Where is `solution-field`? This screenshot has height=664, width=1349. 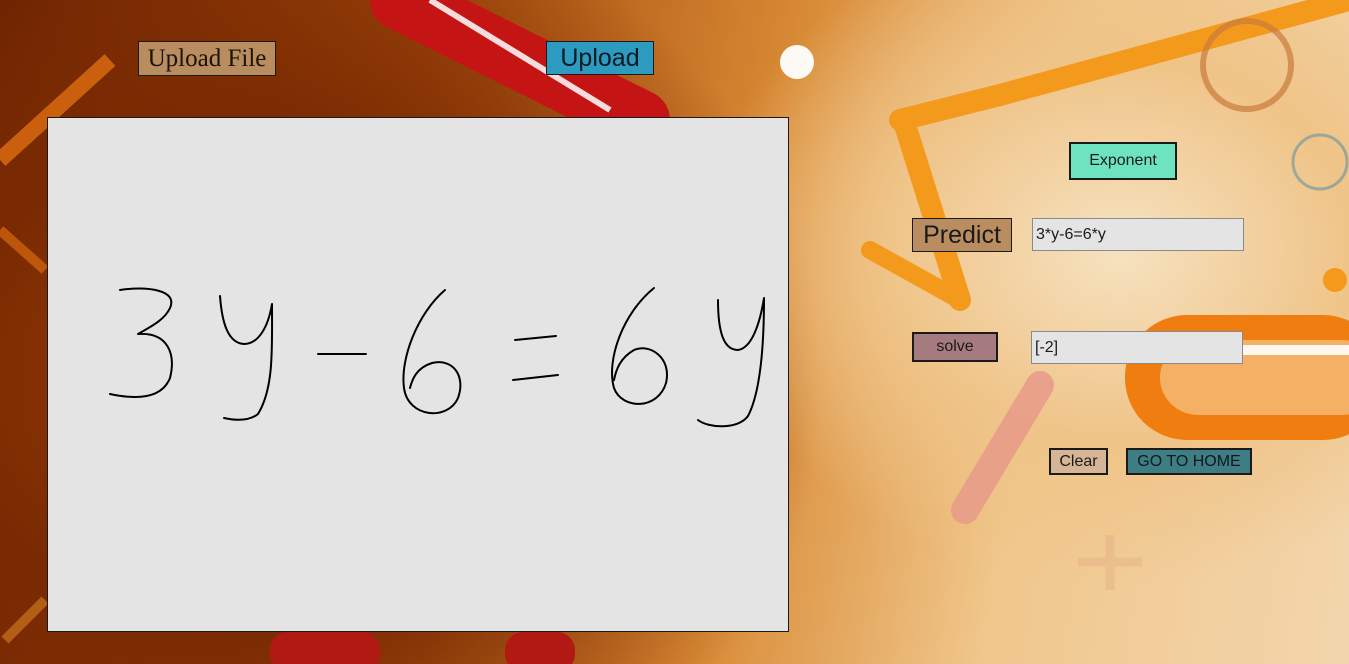
solution-field is located at coordinates (1137, 347).